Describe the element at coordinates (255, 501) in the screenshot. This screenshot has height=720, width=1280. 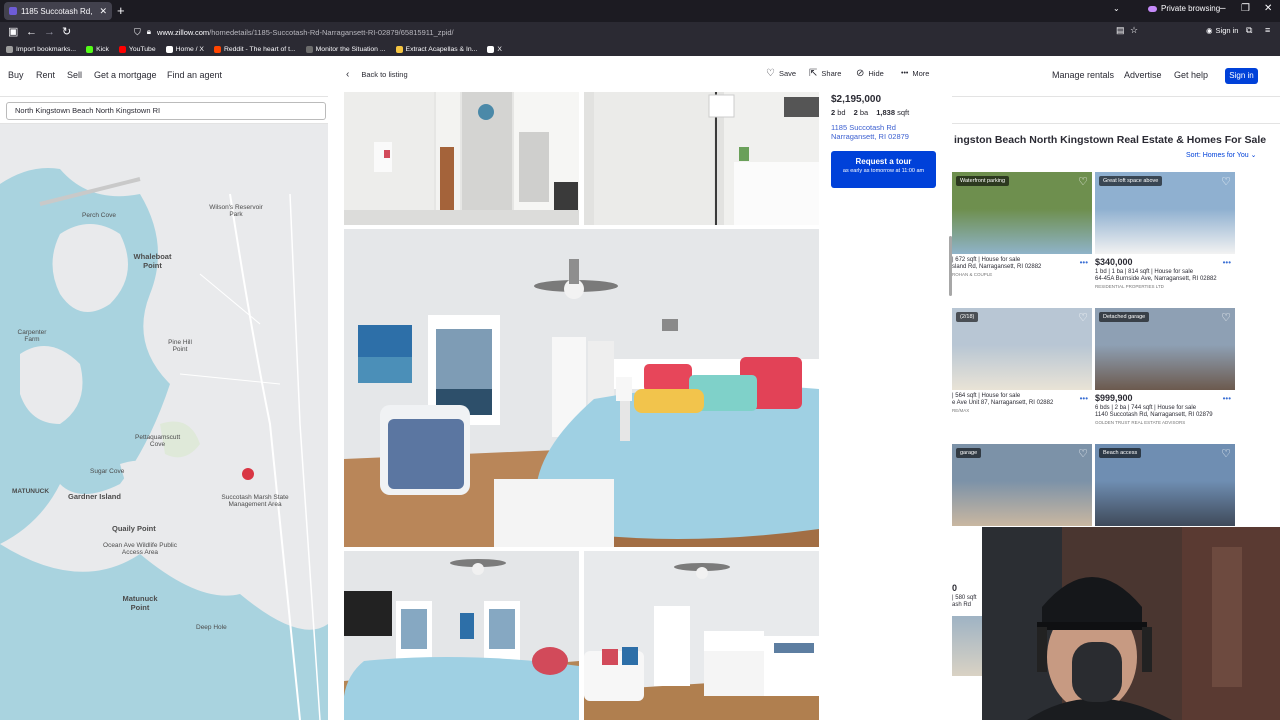
I see `map-label: Succotash Marsh State Management Area` at that location.